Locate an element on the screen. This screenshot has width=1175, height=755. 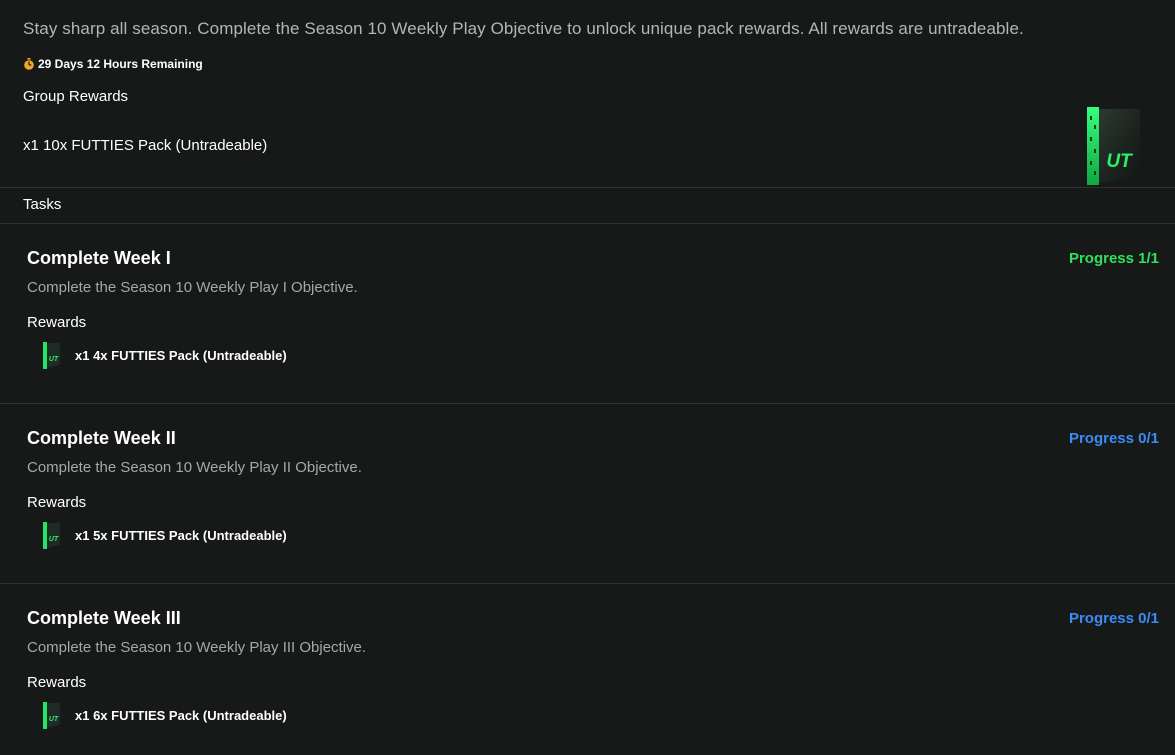
task-reward-item: UT x1 5x FUTTIES Pack (Untradeable) is located at coordinates (164, 535).